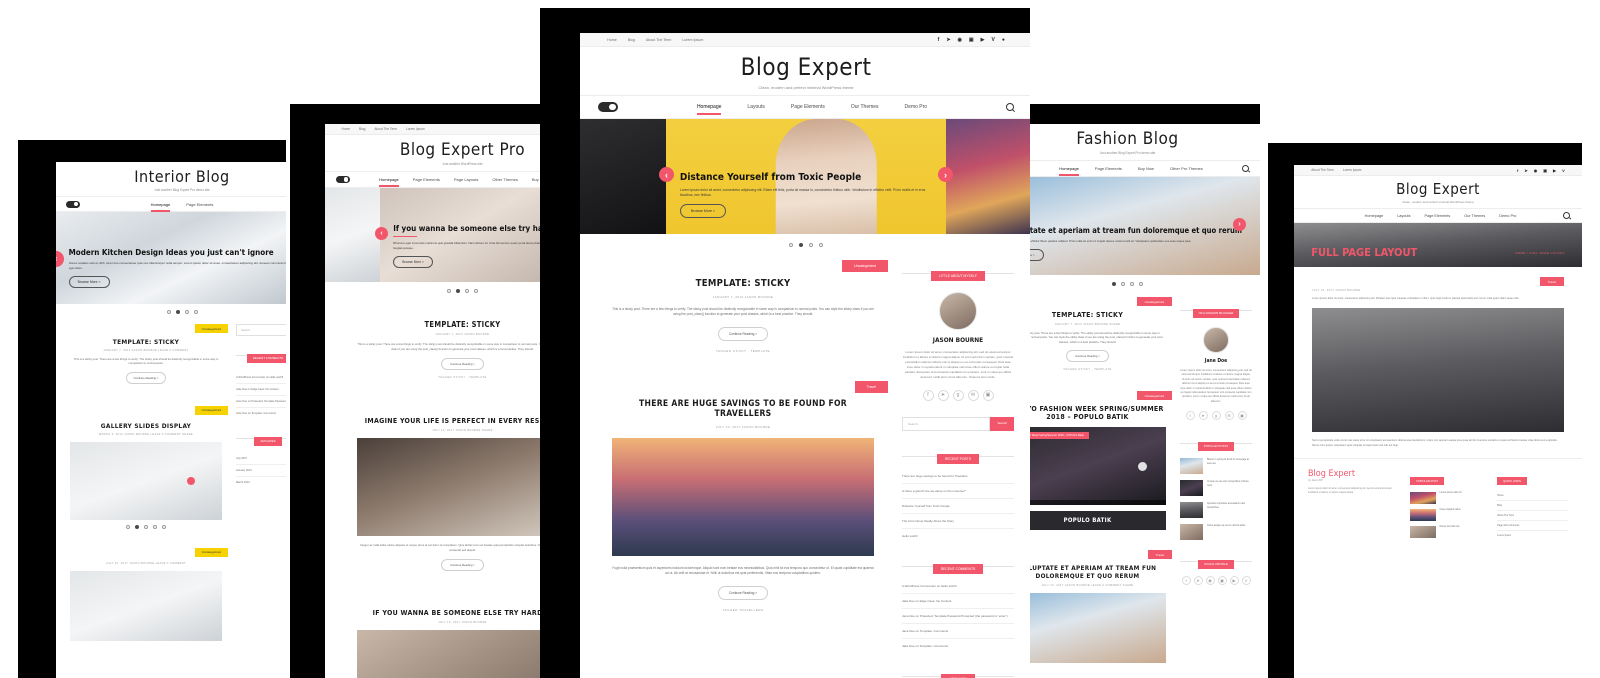 The image size is (1600, 678). What do you see at coordinates (261, 470) in the screenshot?
I see `widget-list: July 2017 January 2013 March 2013` at bounding box center [261, 470].